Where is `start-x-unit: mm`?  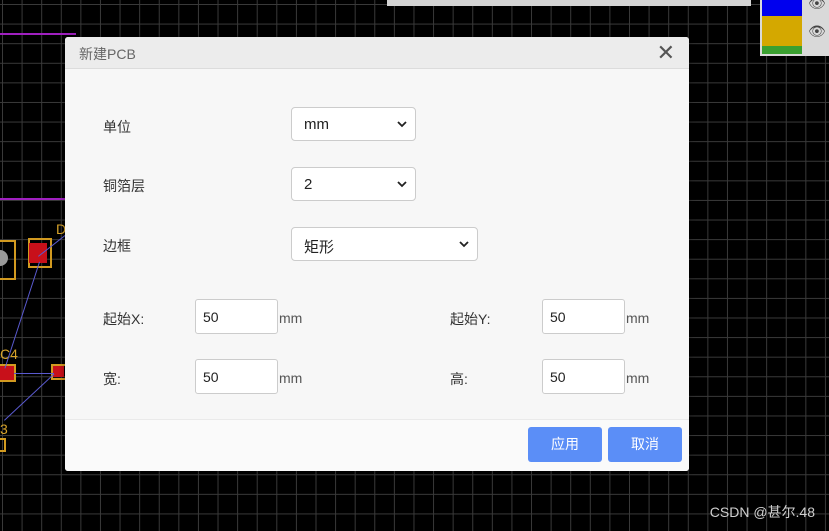 start-x-unit: mm is located at coordinates (291, 318).